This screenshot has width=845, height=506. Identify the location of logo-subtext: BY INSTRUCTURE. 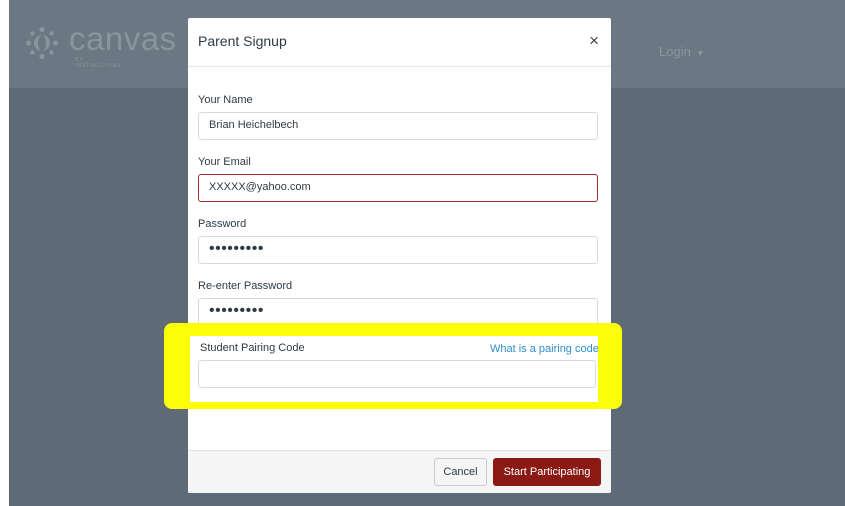
(98, 63).